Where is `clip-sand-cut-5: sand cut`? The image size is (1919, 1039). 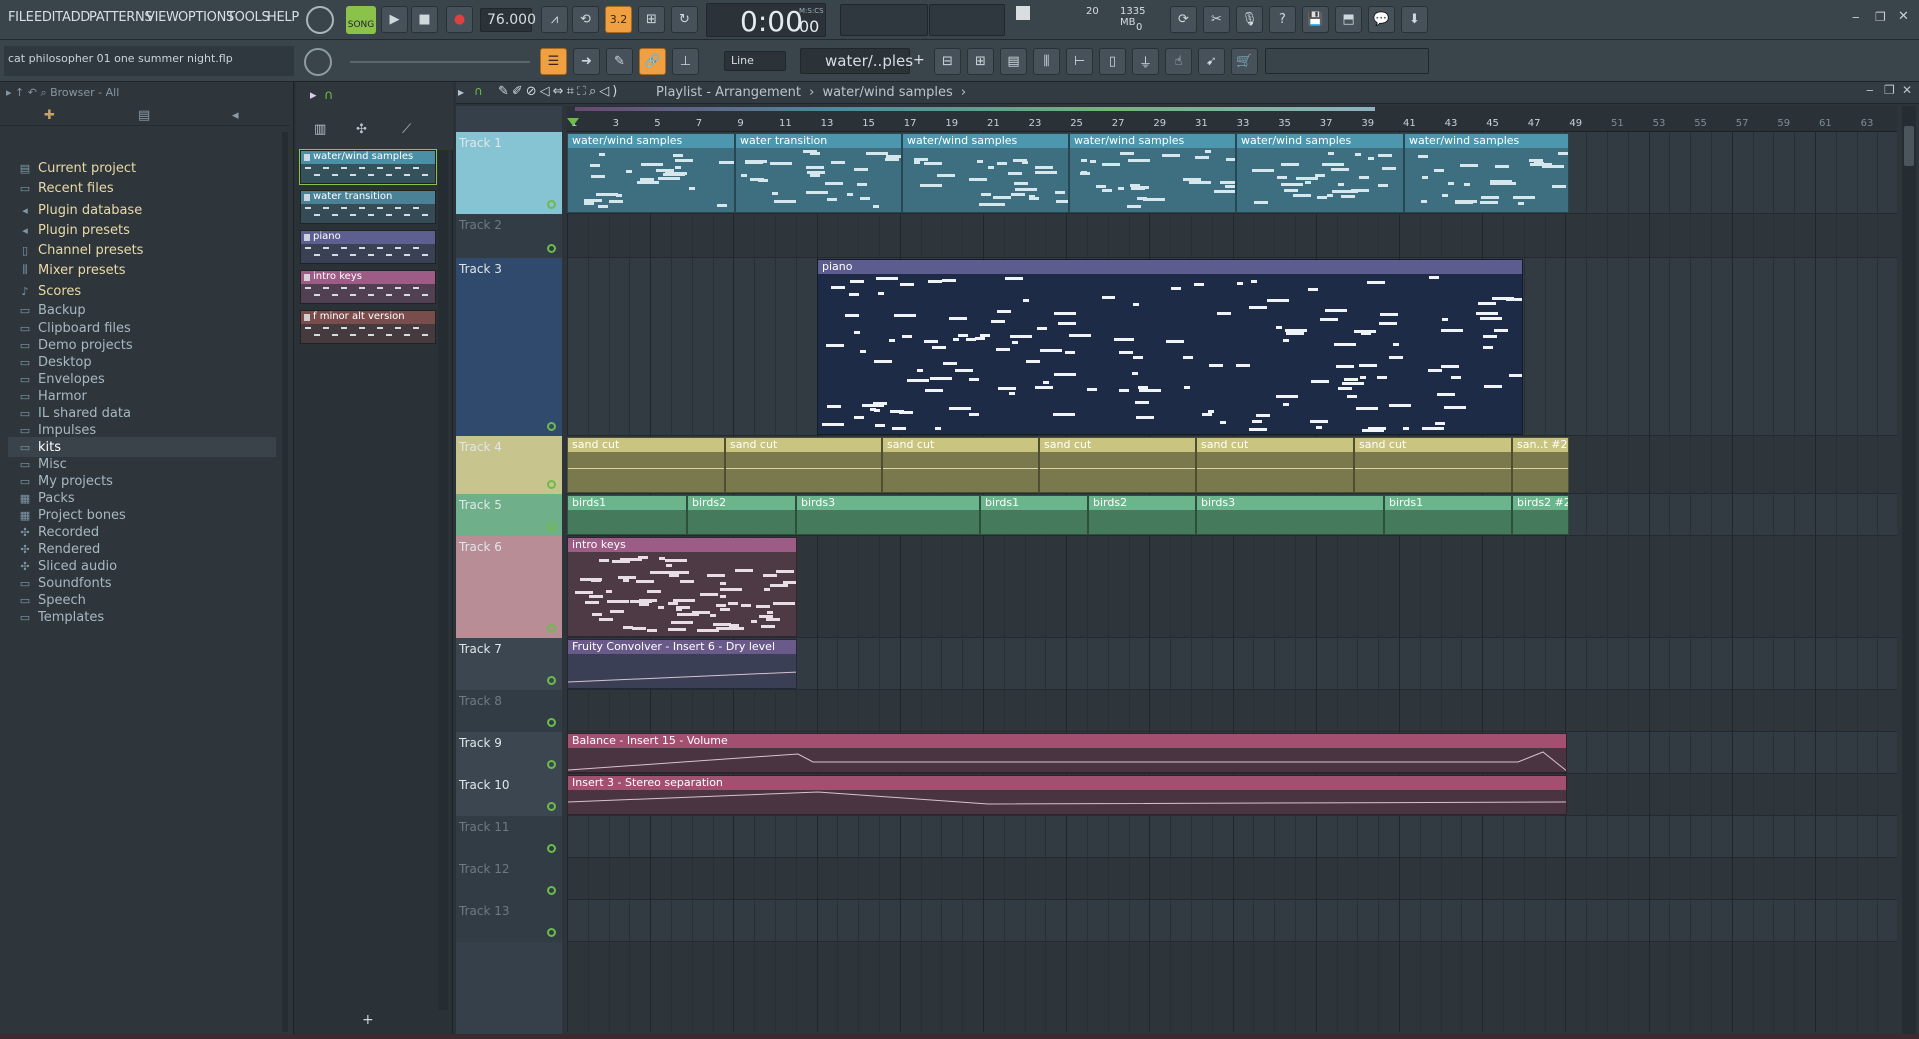 clip-sand-cut-5: sand cut is located at coordinates (1433, 465).